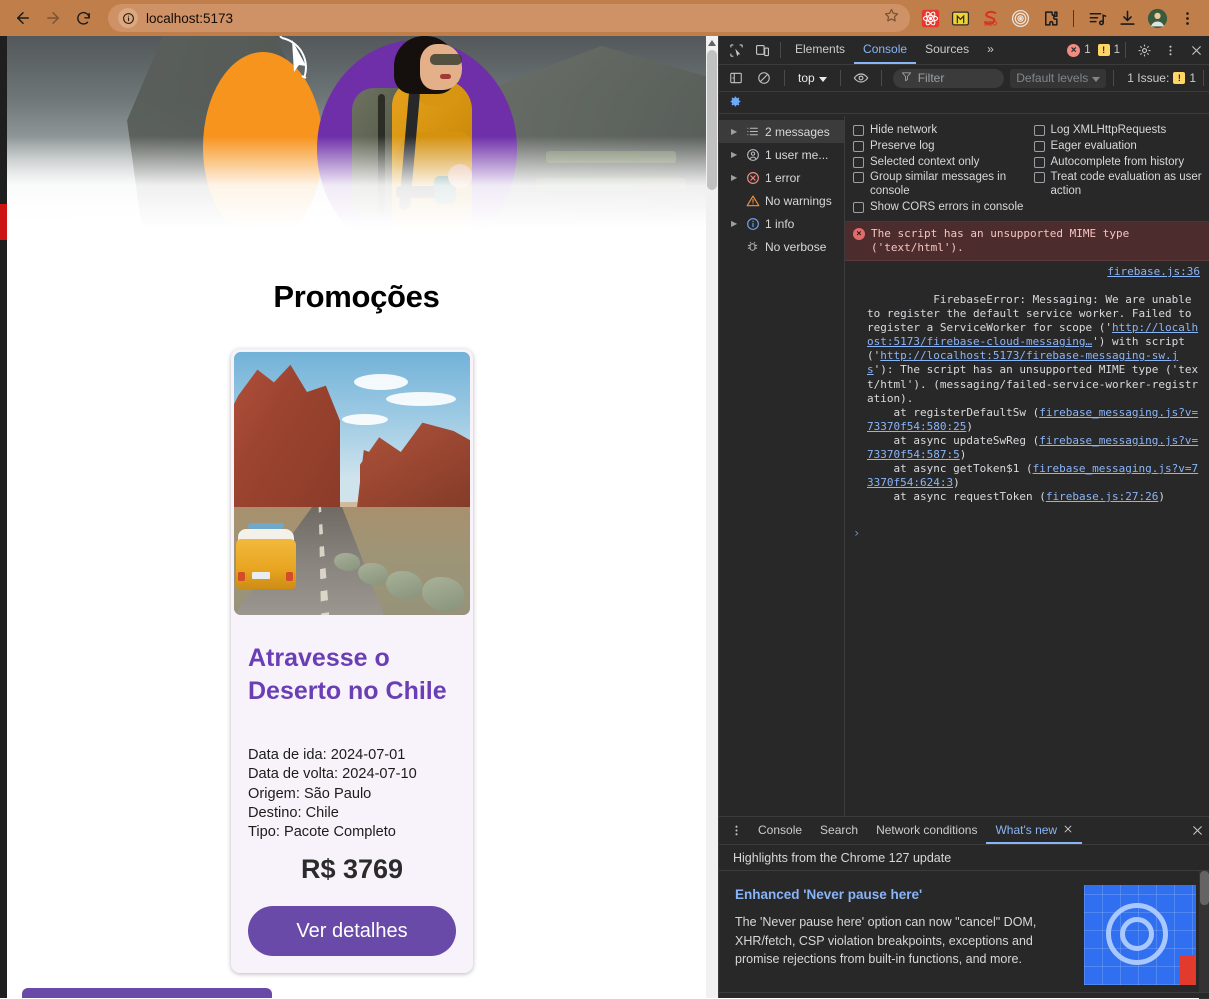  What do you see at coordinates (781, 177) in the screenshot?
I see `sidebar-item-errors: ▶ 1 error` at bounding box center [781, 177].